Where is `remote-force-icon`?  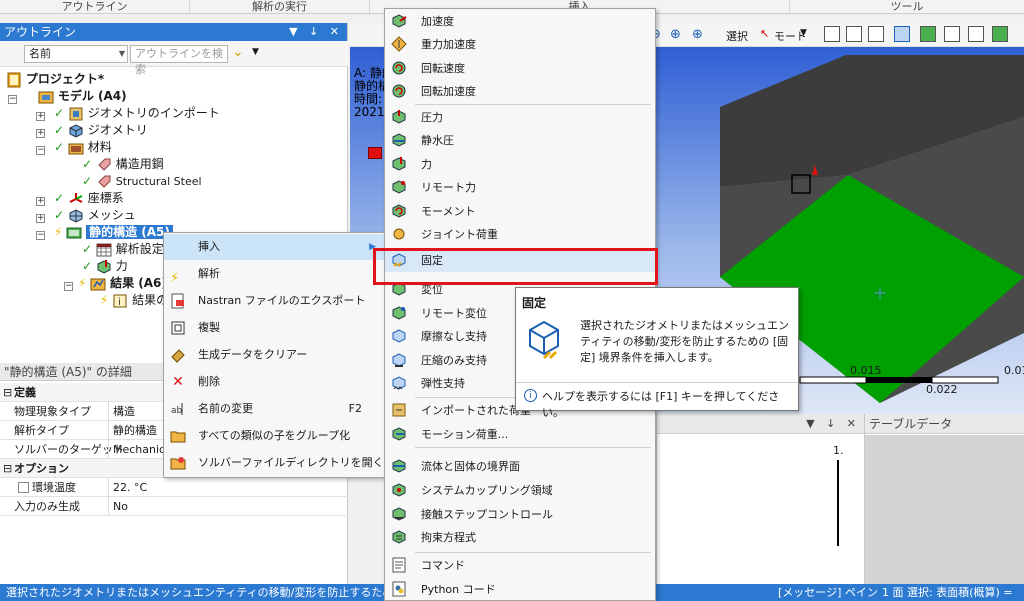
remote-force-icon is located at coordinates (399, 187).